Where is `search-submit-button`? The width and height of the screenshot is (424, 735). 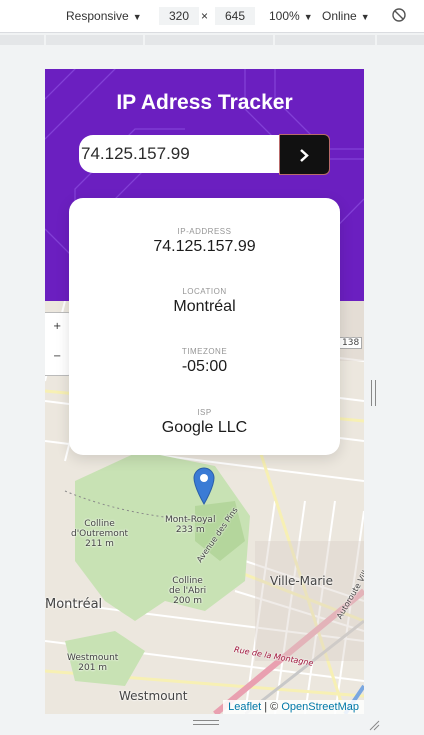
search-submit-button is located at coordinates (304, 154).